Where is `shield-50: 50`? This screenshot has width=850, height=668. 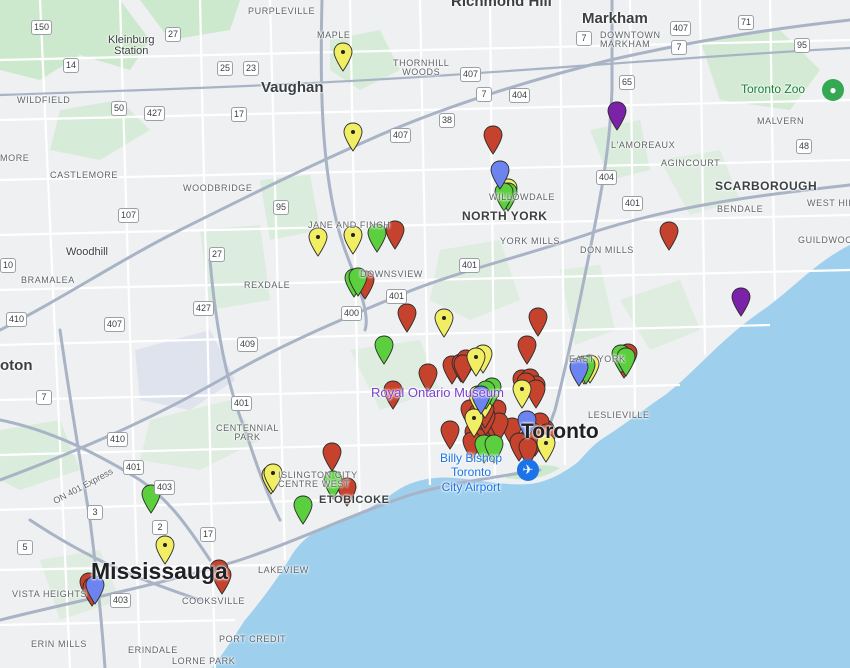
shield-50: 50 is located at coordinates (119, 108).